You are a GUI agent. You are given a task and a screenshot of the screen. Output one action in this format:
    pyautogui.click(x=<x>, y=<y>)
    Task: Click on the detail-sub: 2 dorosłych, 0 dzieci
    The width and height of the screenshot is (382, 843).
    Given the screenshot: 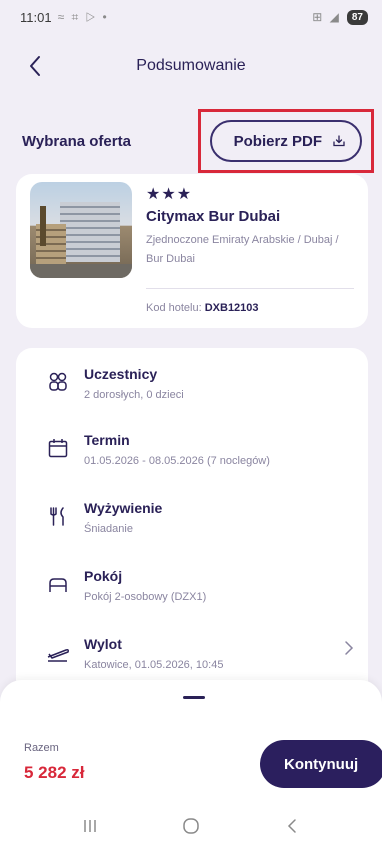 What is the action you would take?
    pyautogui.click(x=134, y=395)
    